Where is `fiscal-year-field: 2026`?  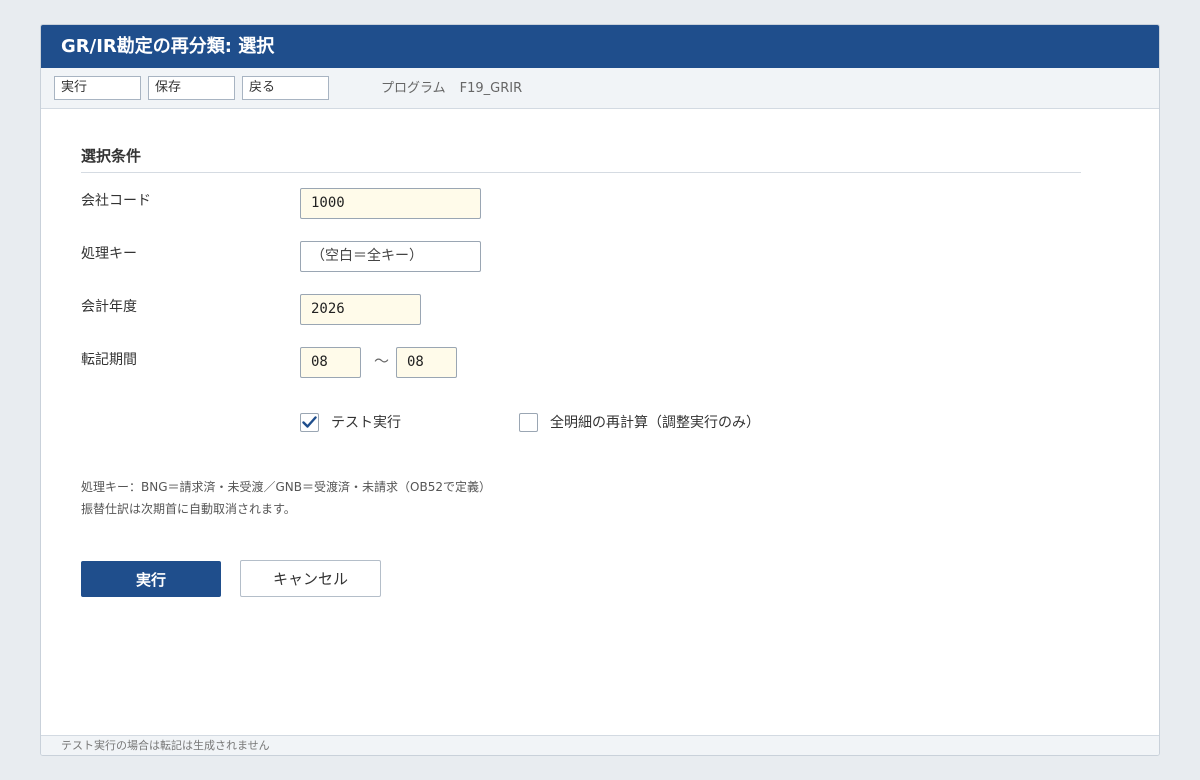 fiscal-year-field: 2026 is located at coordinates (360, 309).